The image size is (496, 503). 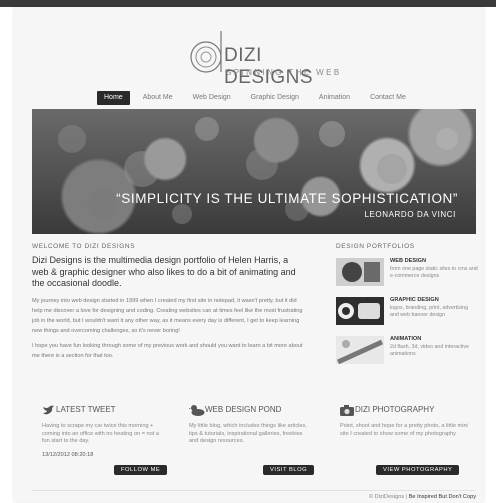 I want to click on brand-name: DIZI DESIGNS, so click(x=269, y=66).